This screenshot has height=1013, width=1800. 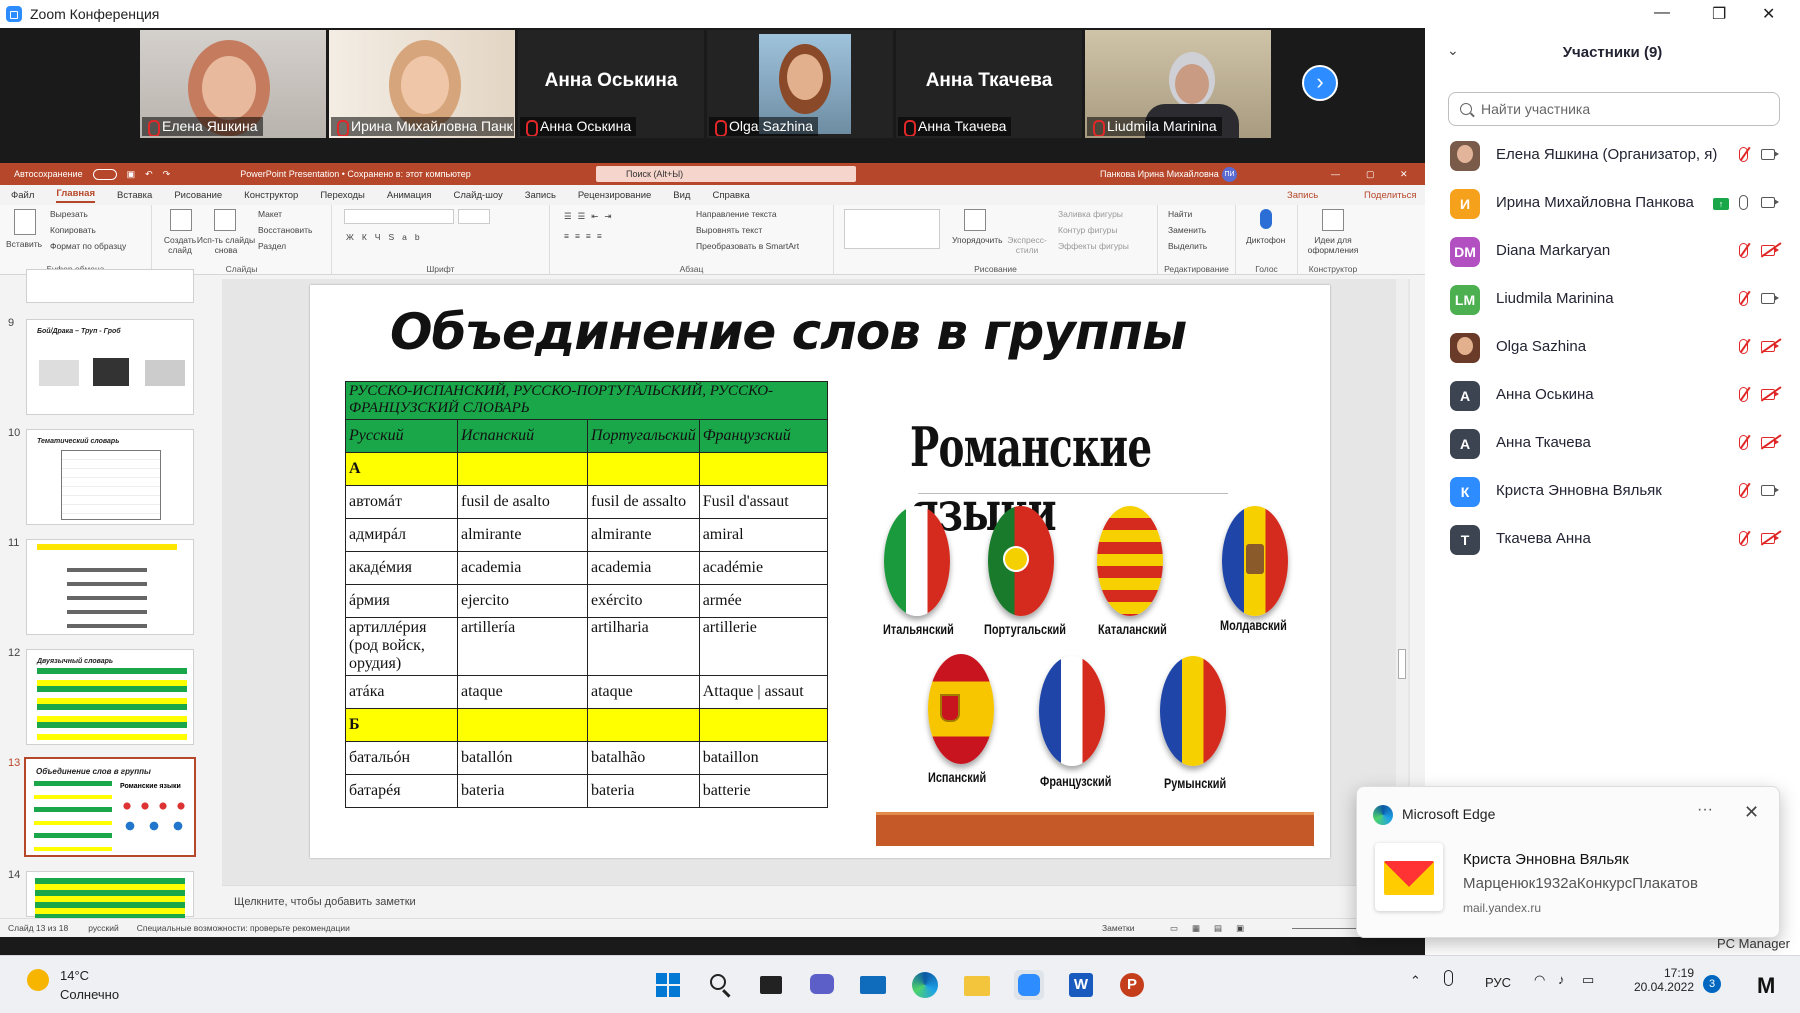 What do you see at coordinates (1612, 443) in the screenshot?
I see `participant-row: А Анна Ткачева` at bounding box center [1612, 443].